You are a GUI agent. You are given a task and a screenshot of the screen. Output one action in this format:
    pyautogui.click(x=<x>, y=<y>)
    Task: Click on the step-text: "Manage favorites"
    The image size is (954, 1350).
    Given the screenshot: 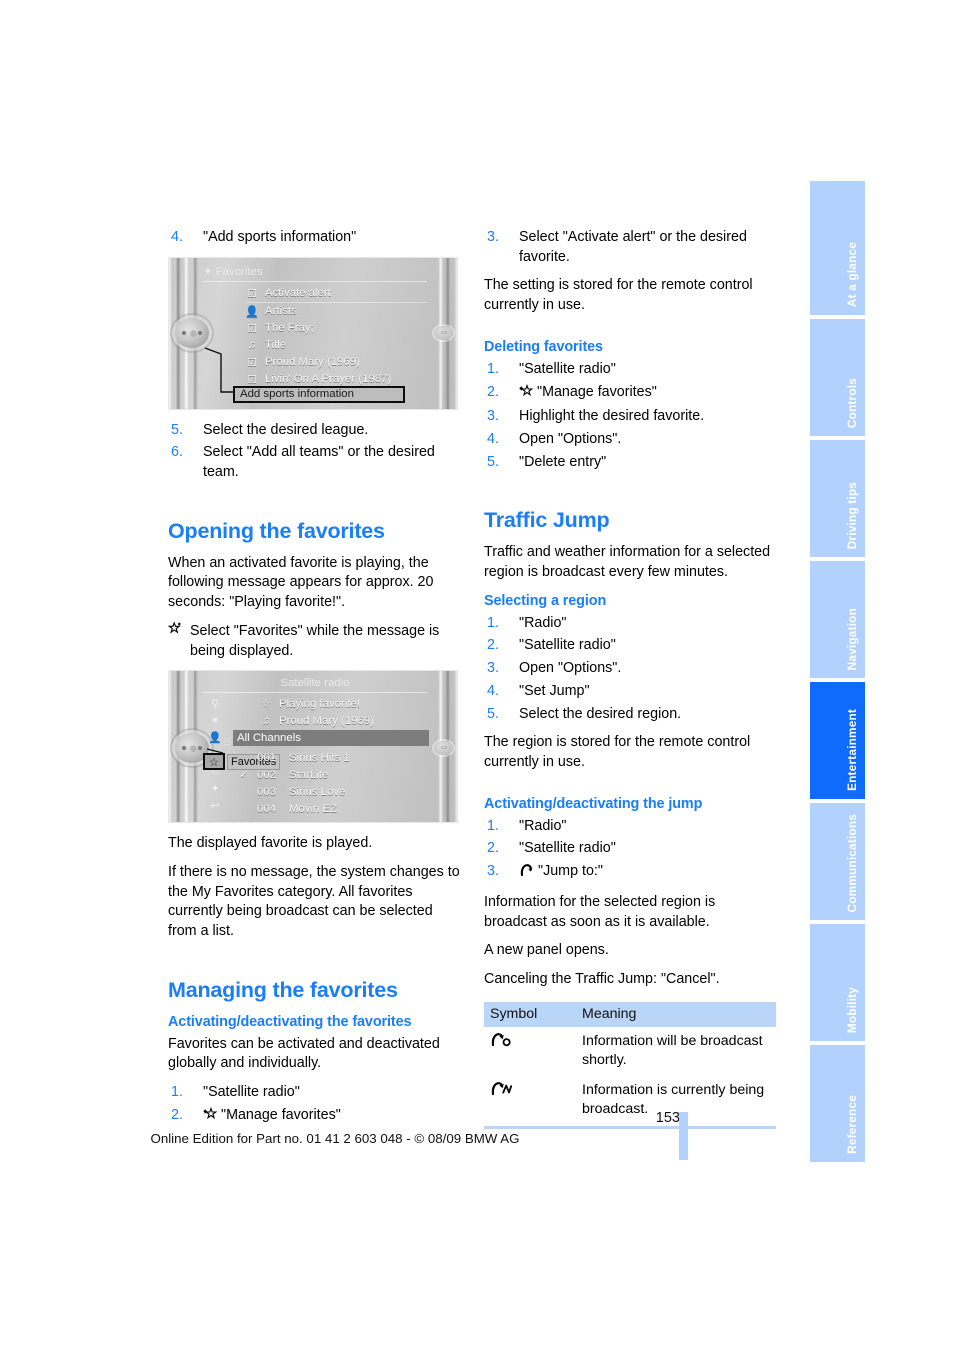 What is the action you would take?
    pyautogui.click(x=281, y=1114)
    